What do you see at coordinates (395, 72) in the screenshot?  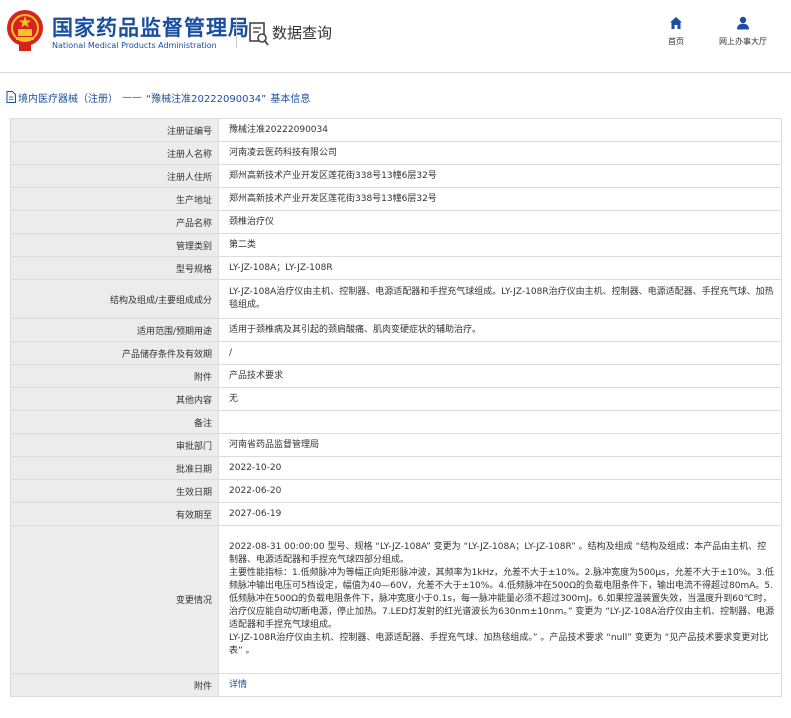 I see `header-bottom-border` at bounding box center [395, 72].